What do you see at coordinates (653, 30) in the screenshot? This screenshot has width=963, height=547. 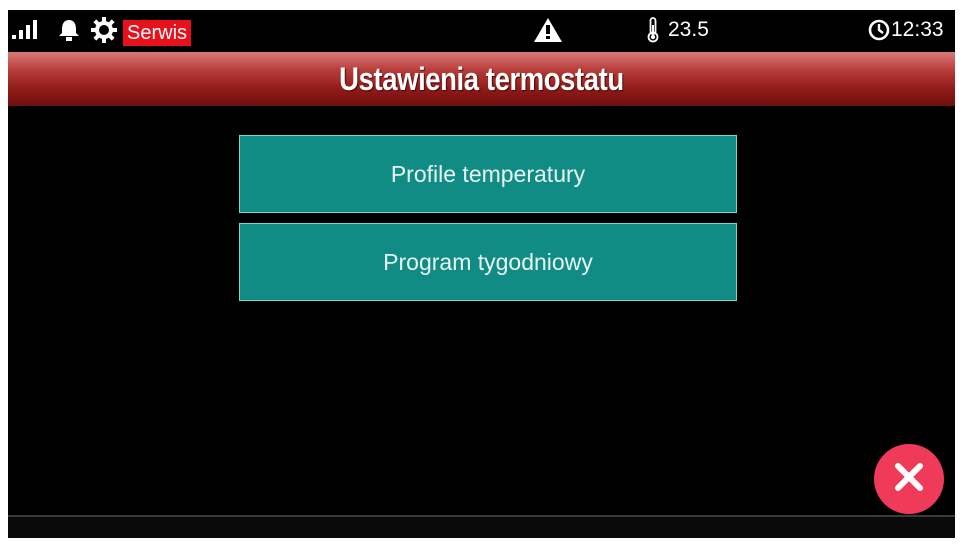 I see `thermometer-icon` at bounding box center [653, 30].